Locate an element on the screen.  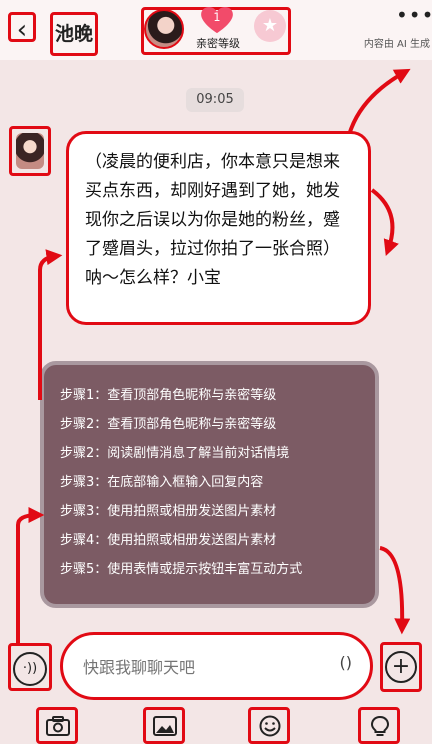
hint-button is located at coordinates (379, 725).